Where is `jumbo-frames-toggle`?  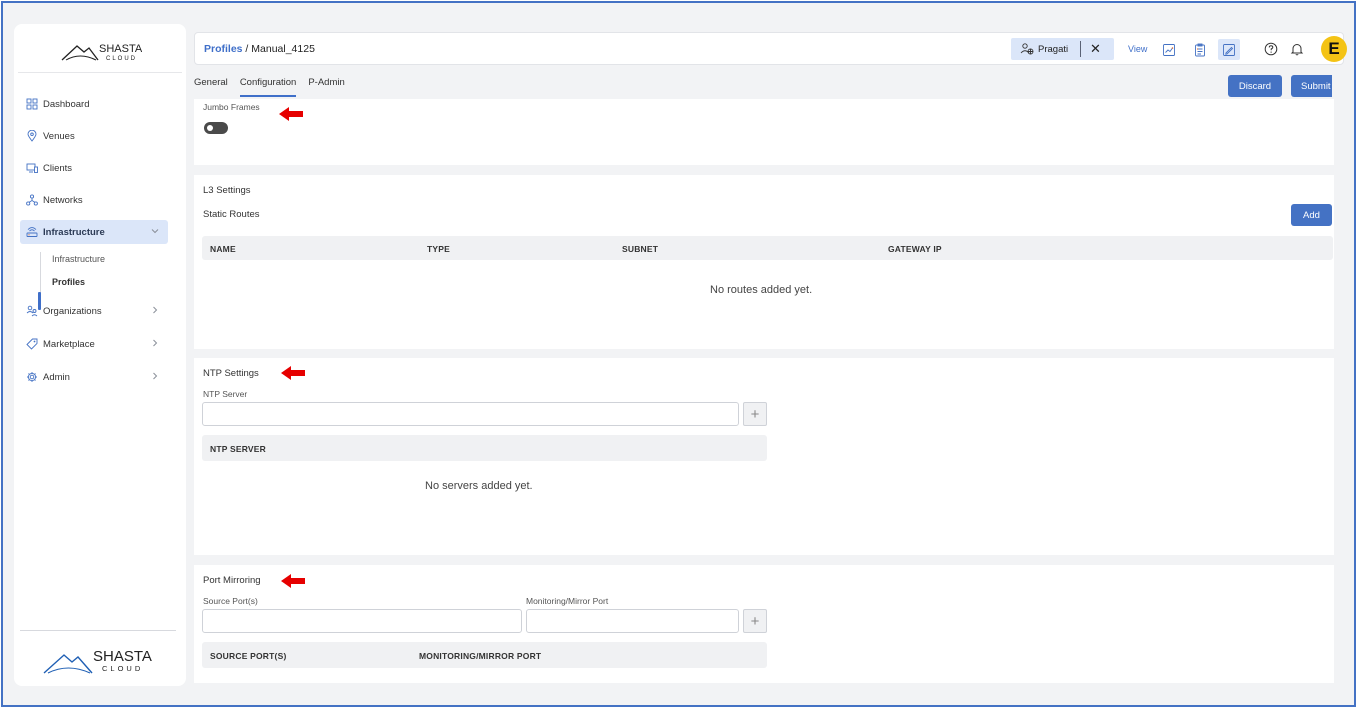
jumbo-frames-toggle is located at coordinates (216, 128).